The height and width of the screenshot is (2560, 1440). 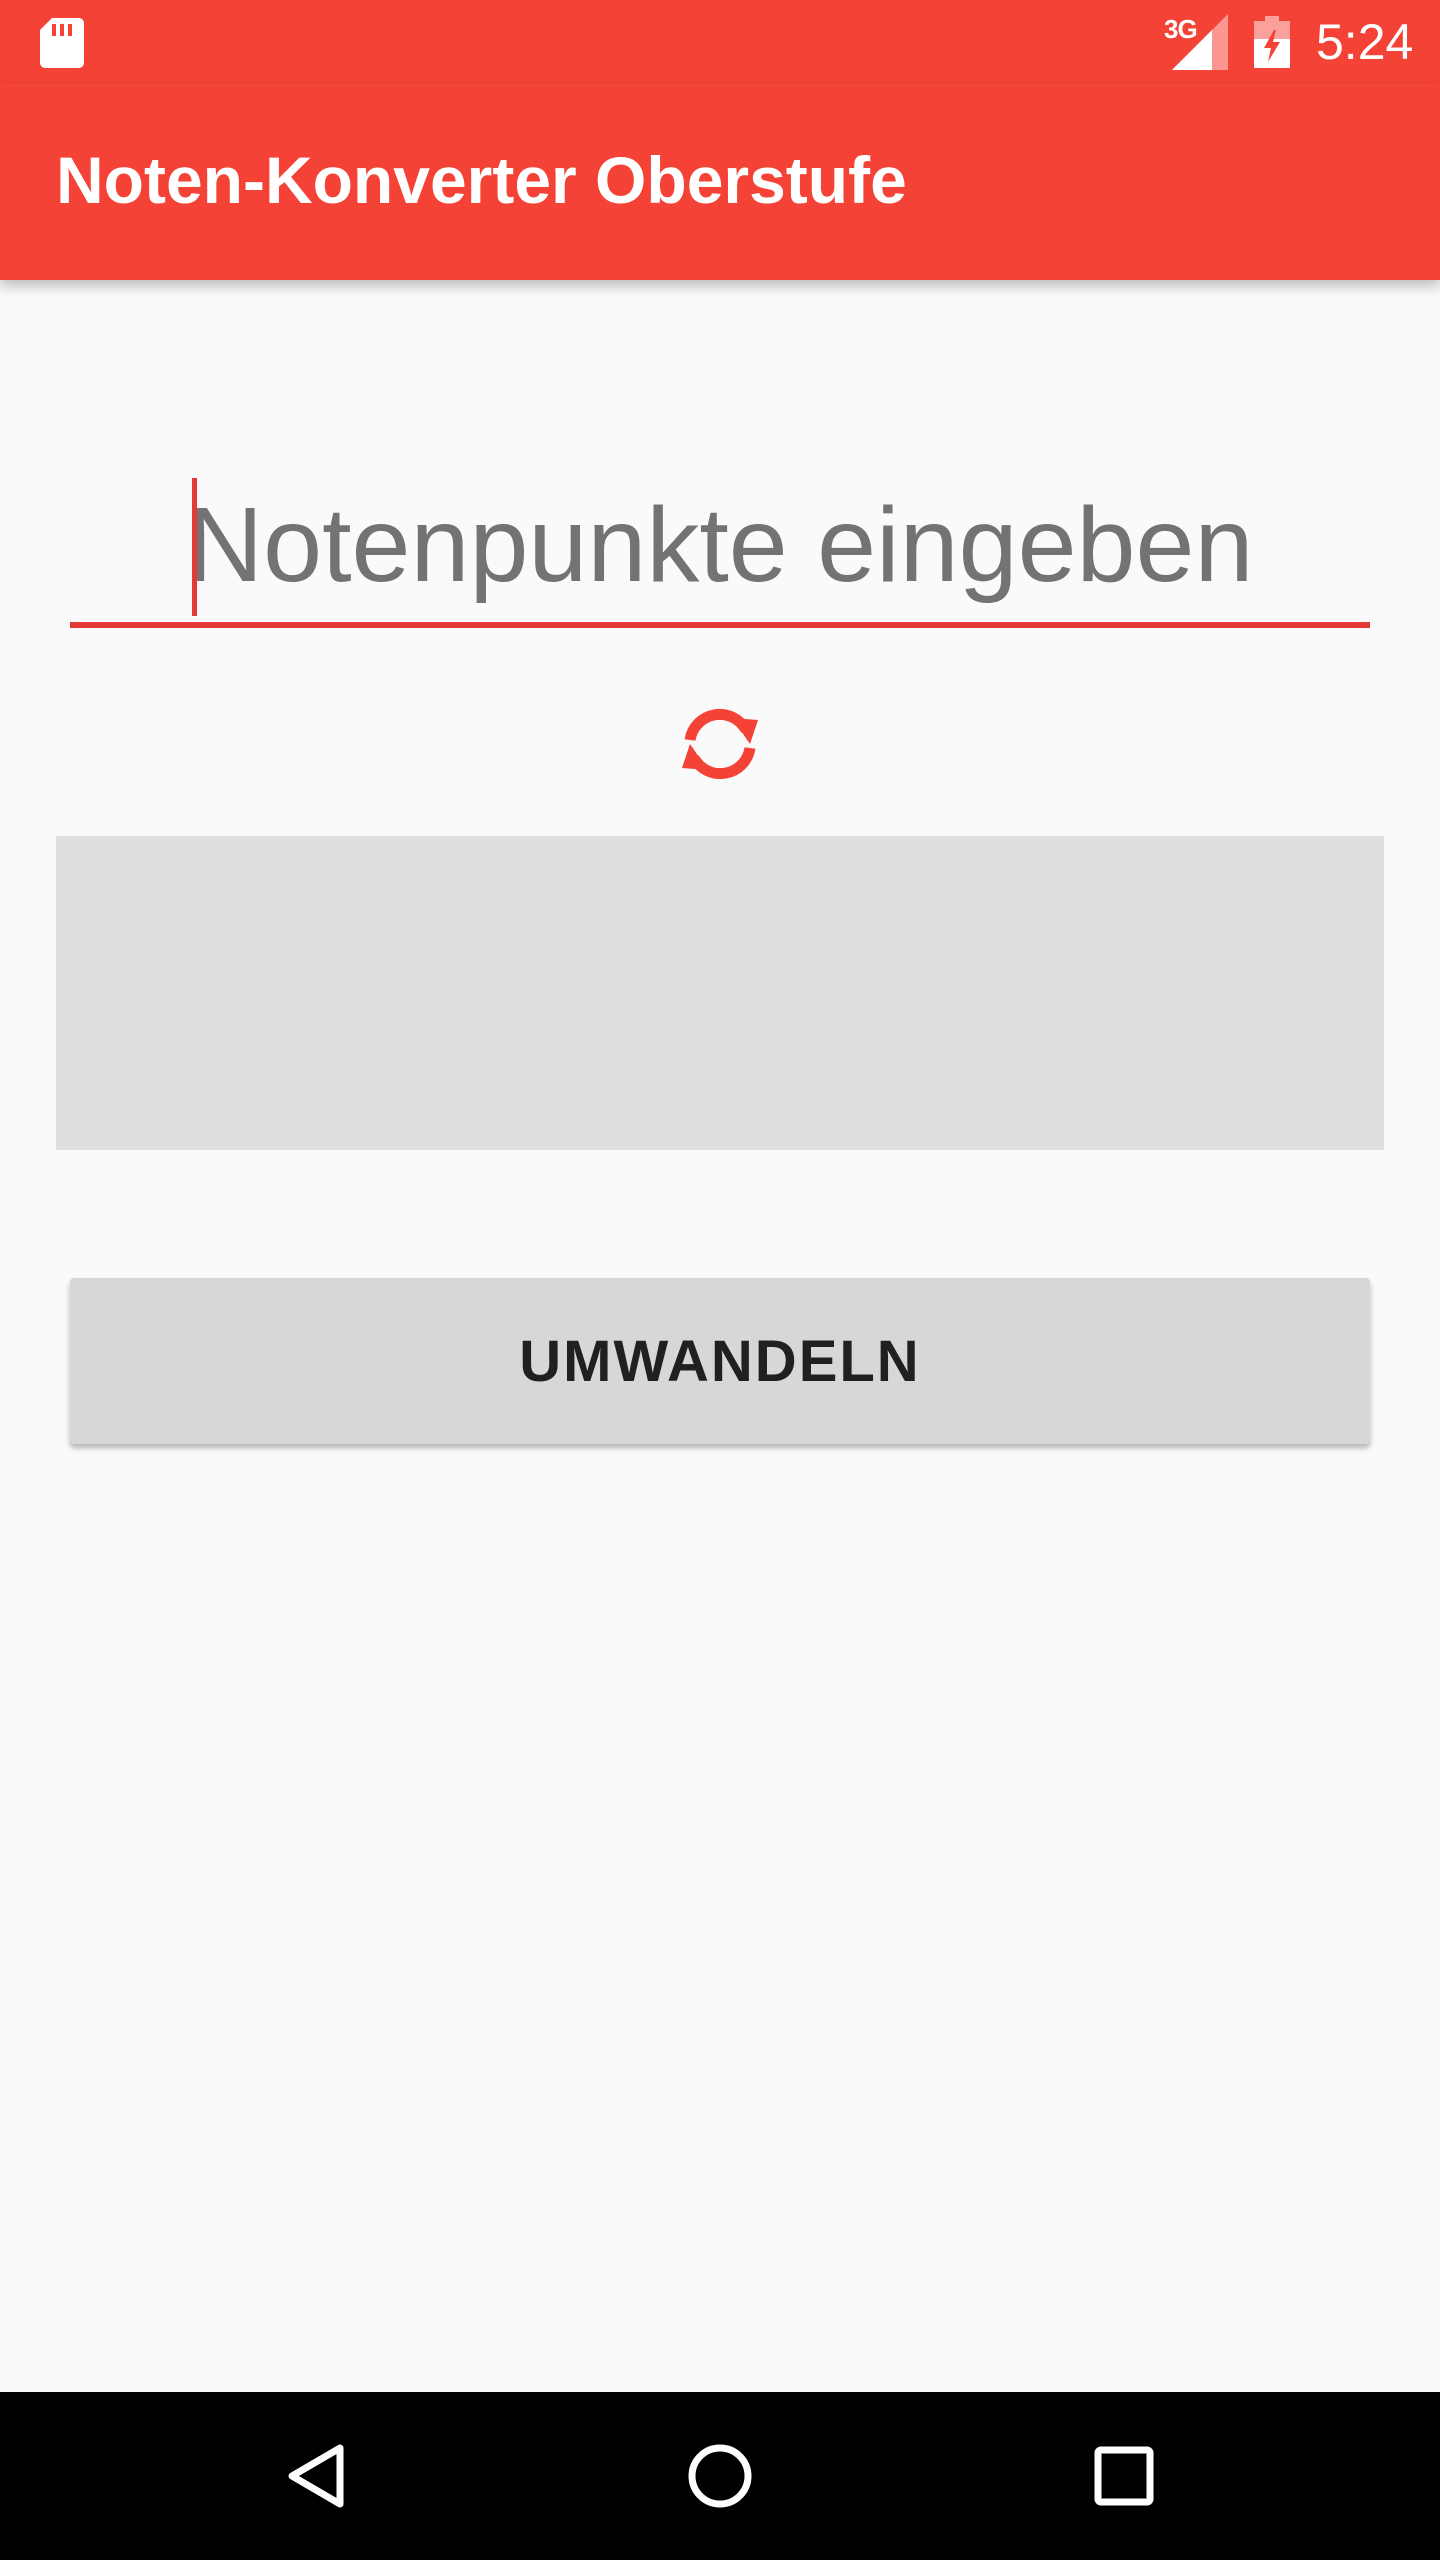 What do you see at coordinates (720, 993) in the screenshot?
I see `result-display` at bounding box center [720, 993].